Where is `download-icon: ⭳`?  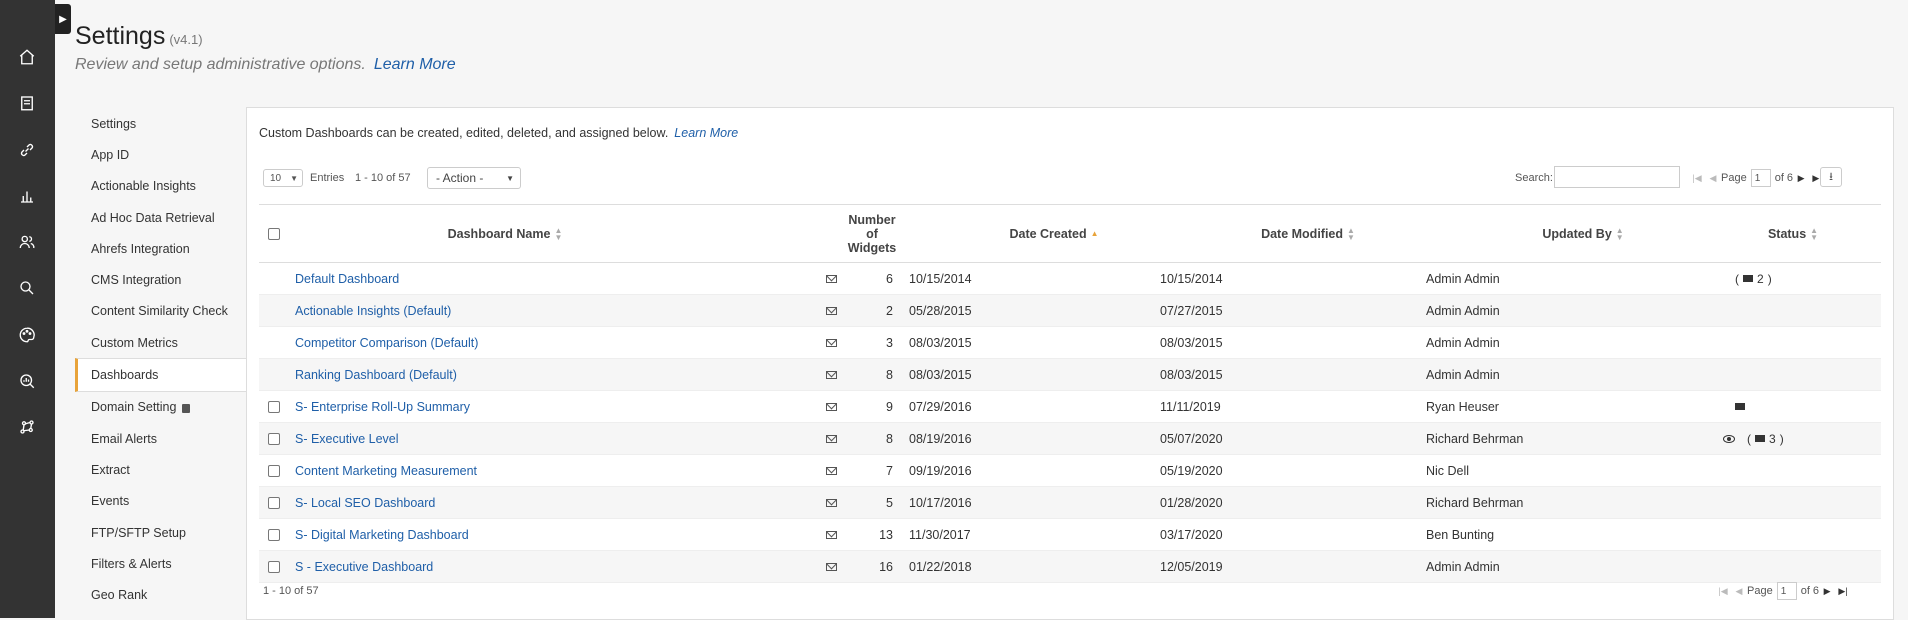 download-icon: ⭳ is located at coordinates (1831, 176).